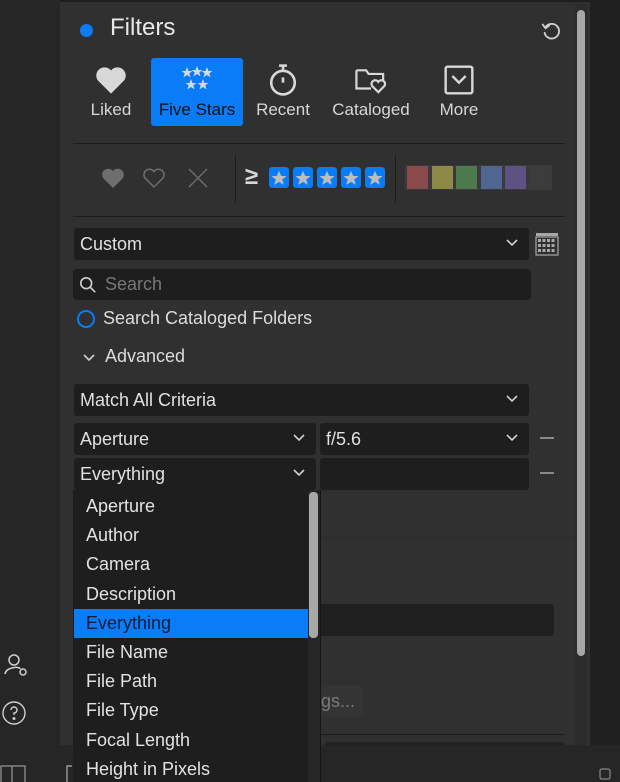 The height and width of the screenshot is (782, 620). What do you see at coordinates (305, 284) in the screenshot?
I see `search-input` at bounding box center [305, 284].